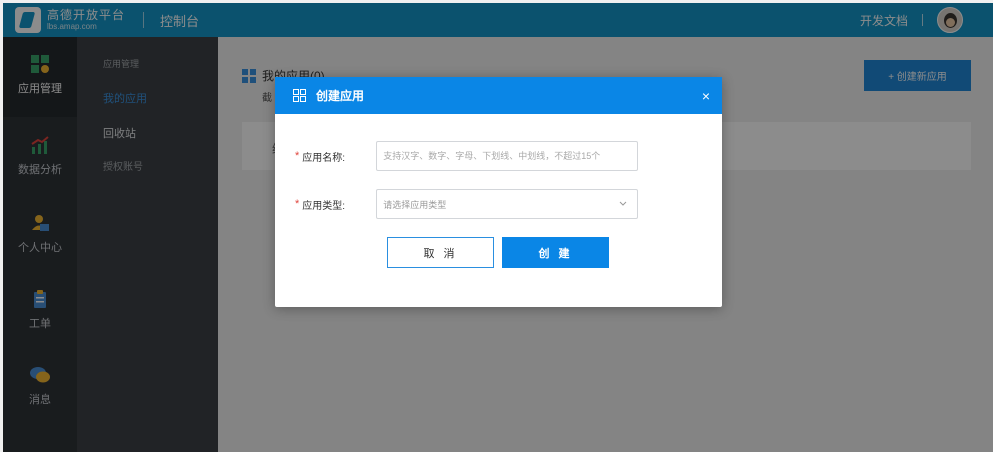 The width and height of the screenshot is (993, 452). I want to click on app-name-input, so click(507, 156).